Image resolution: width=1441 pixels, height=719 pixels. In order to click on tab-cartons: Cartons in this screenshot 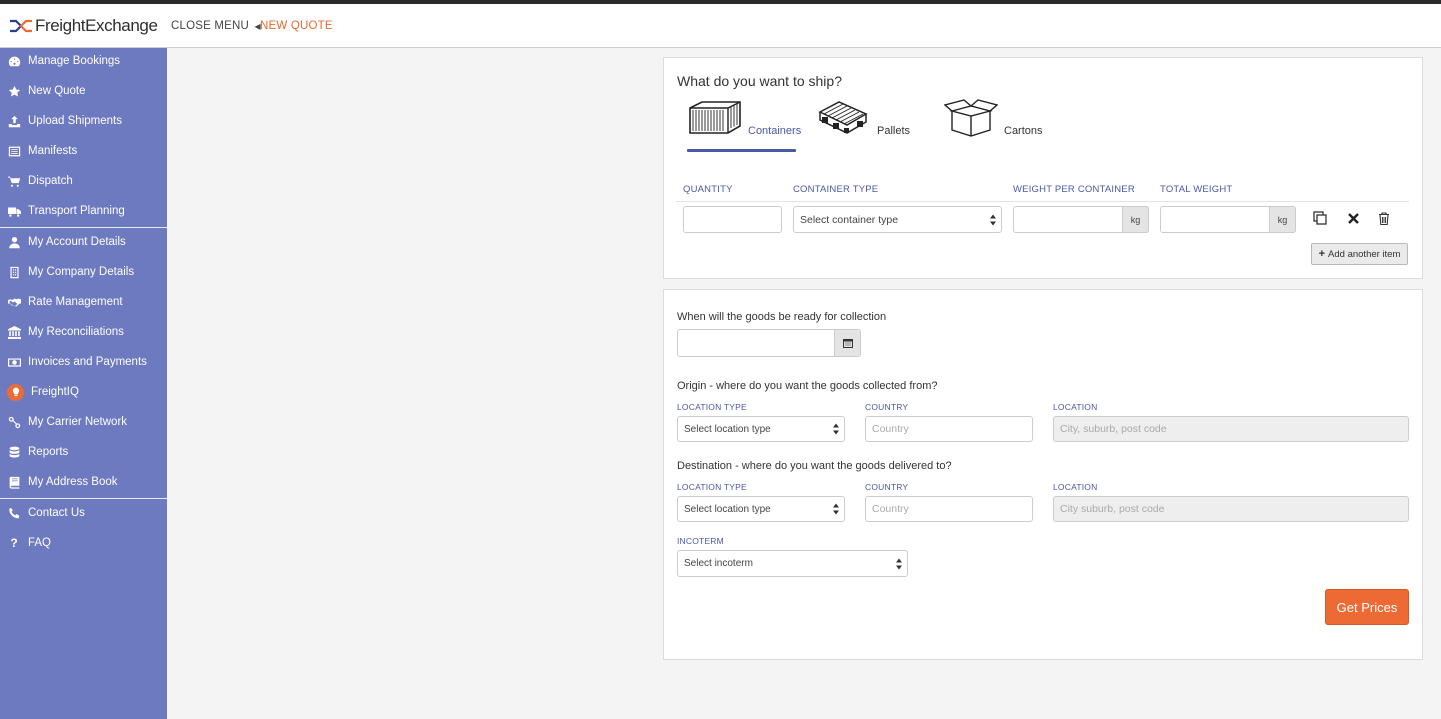, I will do `click(999, 124)`.